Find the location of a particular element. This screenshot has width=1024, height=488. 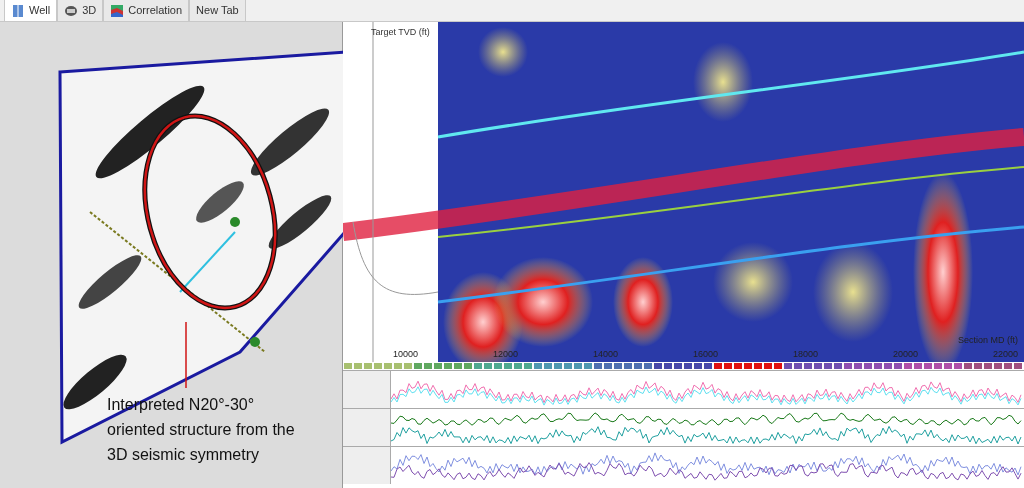

axis-tick-label: 22000 is located at coordinates (1006, 354).